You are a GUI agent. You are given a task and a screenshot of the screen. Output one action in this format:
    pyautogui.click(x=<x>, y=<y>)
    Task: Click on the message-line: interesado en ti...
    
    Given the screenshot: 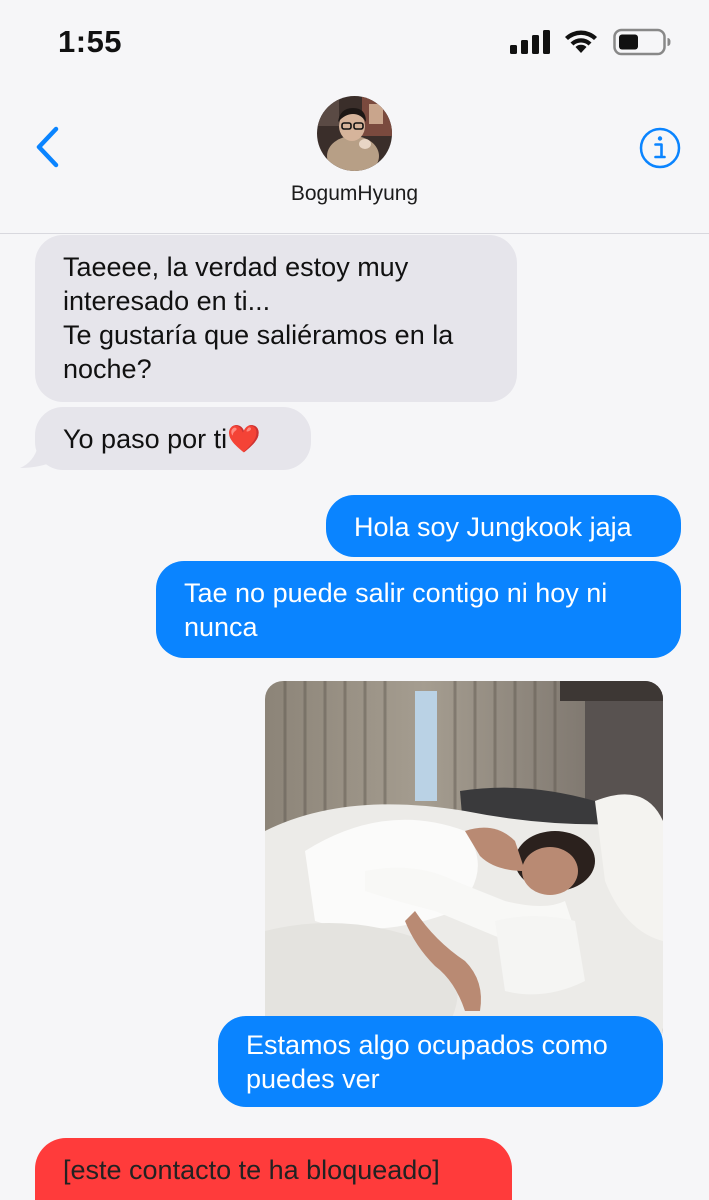 What is the action you would take?
    pyautogui.click(x=167, y=301)
    